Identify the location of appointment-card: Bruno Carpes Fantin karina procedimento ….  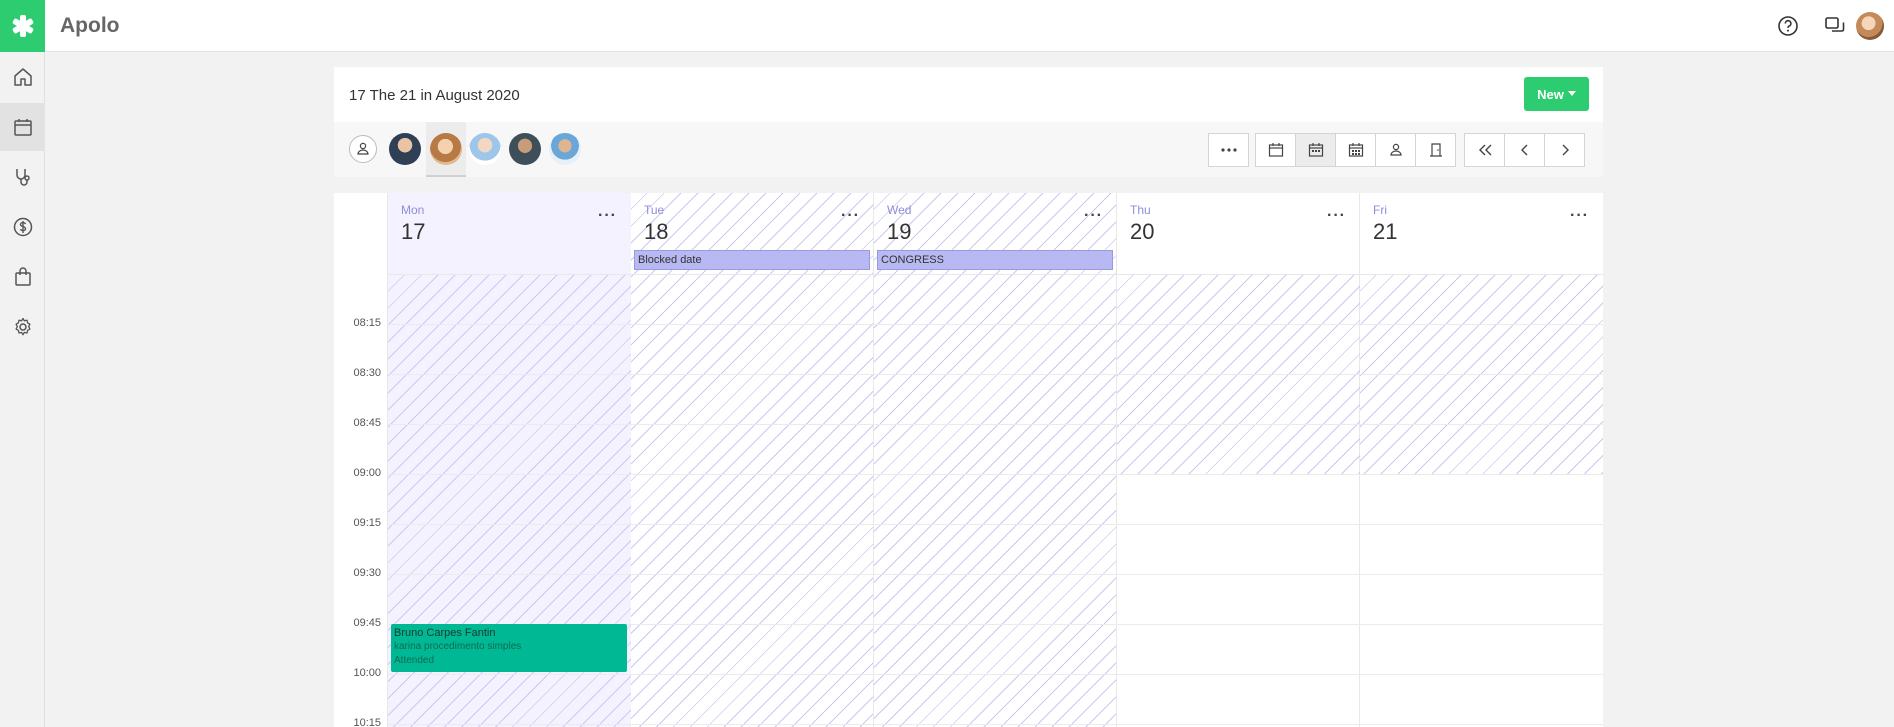
(509, 648).